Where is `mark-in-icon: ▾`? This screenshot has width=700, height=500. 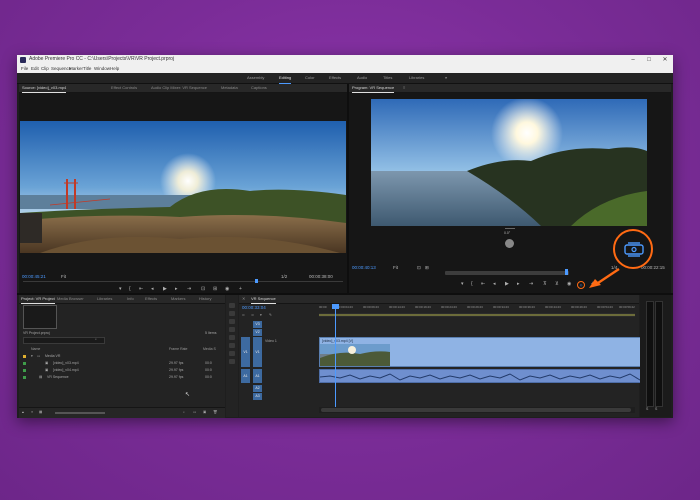 mark-in-icon: ▾ is located at coordinates (120, 289).